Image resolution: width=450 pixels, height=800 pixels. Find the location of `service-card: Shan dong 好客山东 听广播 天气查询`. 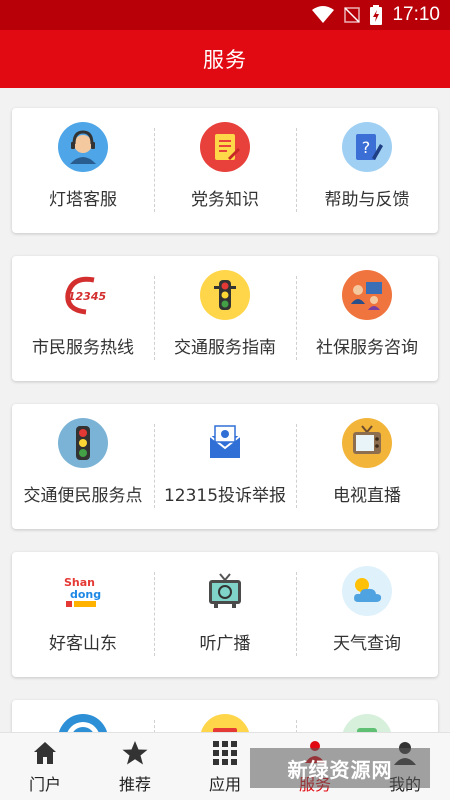

service-card: Shan dong 好客山东 听广播 天气查询 is located at coordinates (225, 614).